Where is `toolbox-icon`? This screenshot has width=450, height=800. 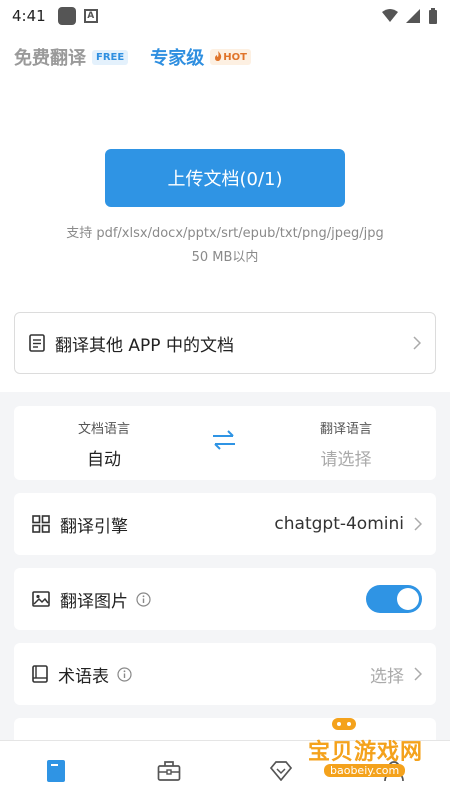 toolbox-icon is located at coordinates (169, 770).